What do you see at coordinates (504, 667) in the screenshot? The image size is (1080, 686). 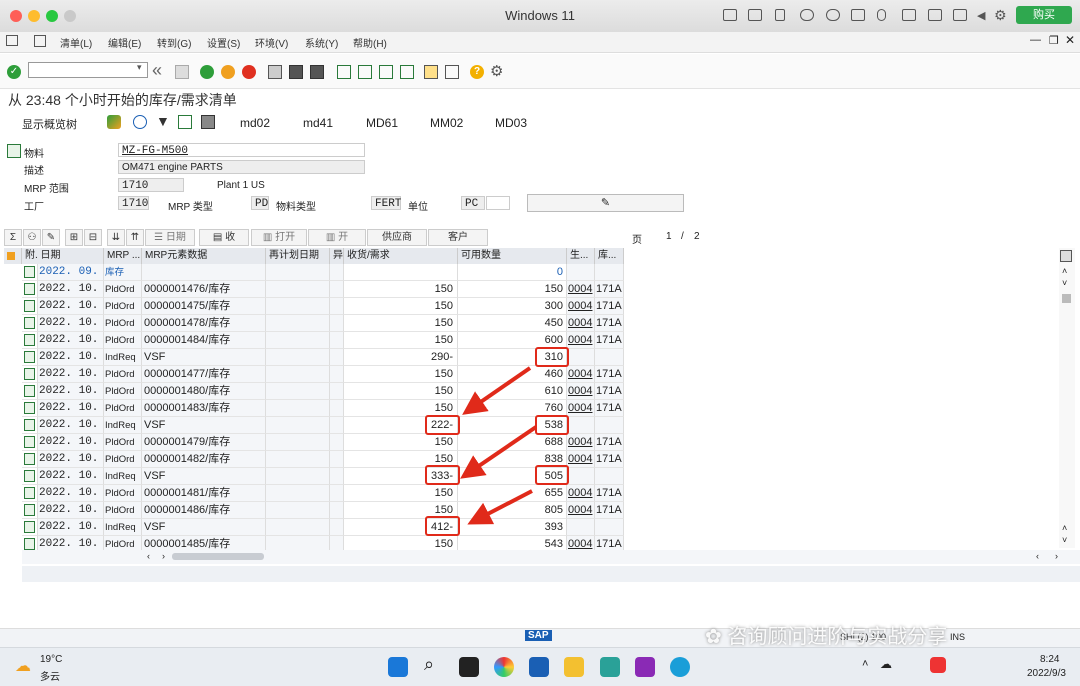 I see `chrome-icon` at bounding box center [504, 667].